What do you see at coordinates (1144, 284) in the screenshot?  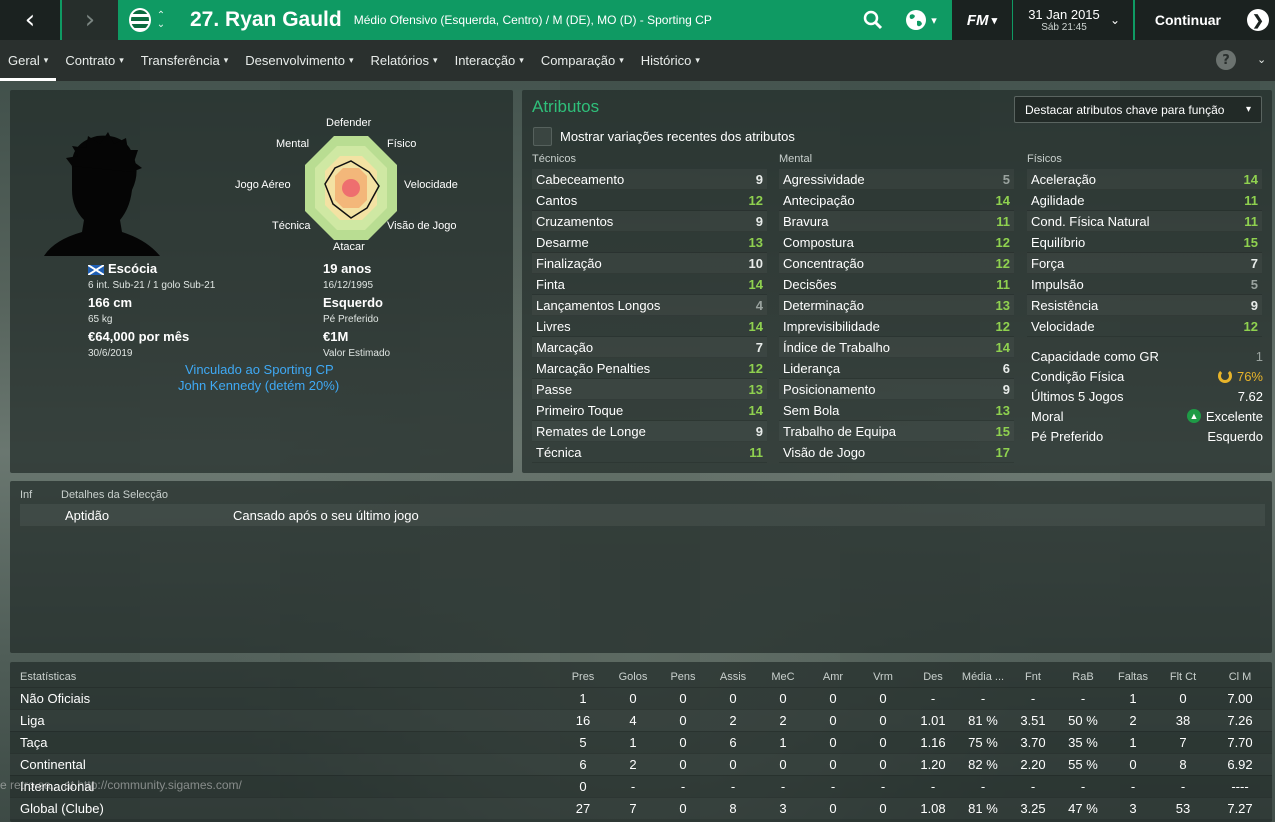 I see `attribute-row: Impulsão 5` at bounding box center [1144, 284].